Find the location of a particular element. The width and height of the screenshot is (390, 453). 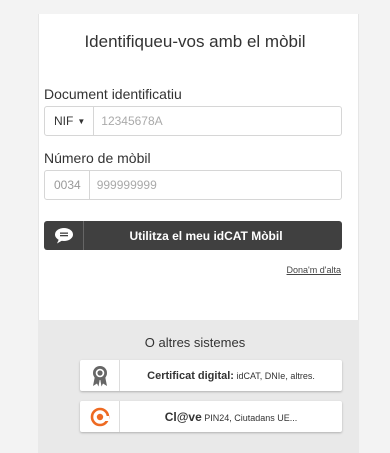

phone-input: 999999999 is located at coordinates (123, 185).